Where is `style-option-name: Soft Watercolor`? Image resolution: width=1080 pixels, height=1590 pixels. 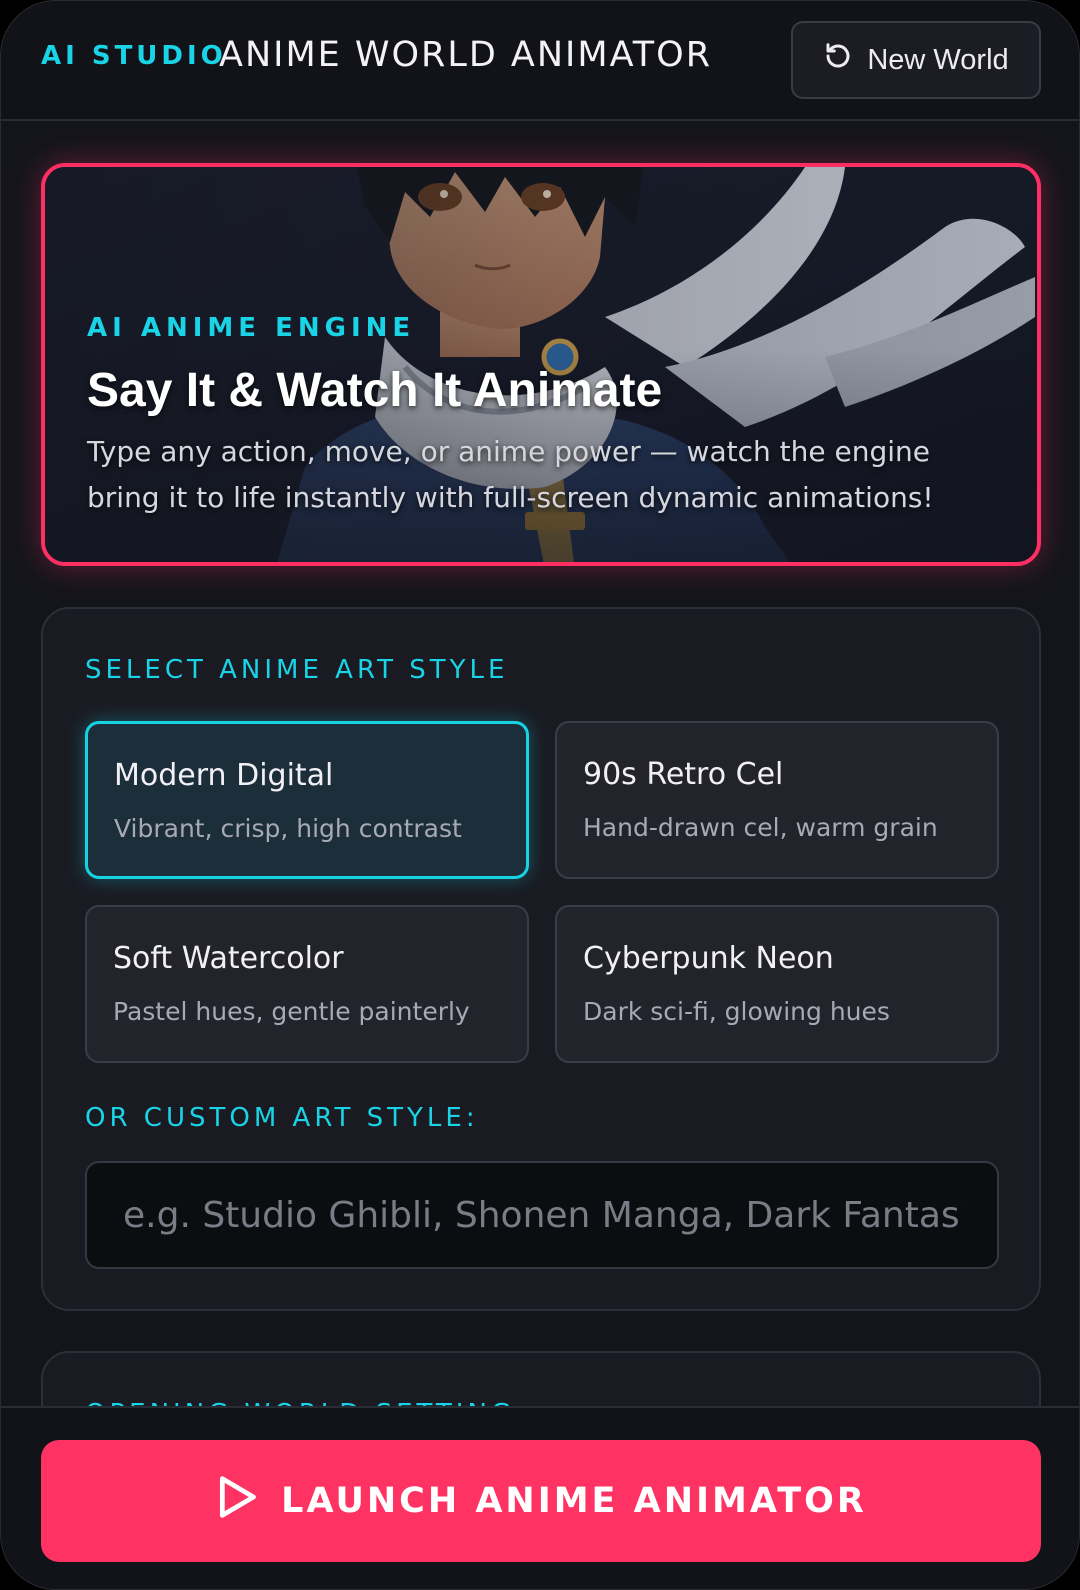 style-option-name: Soft Watercolor is located at coordinates (228, 958).